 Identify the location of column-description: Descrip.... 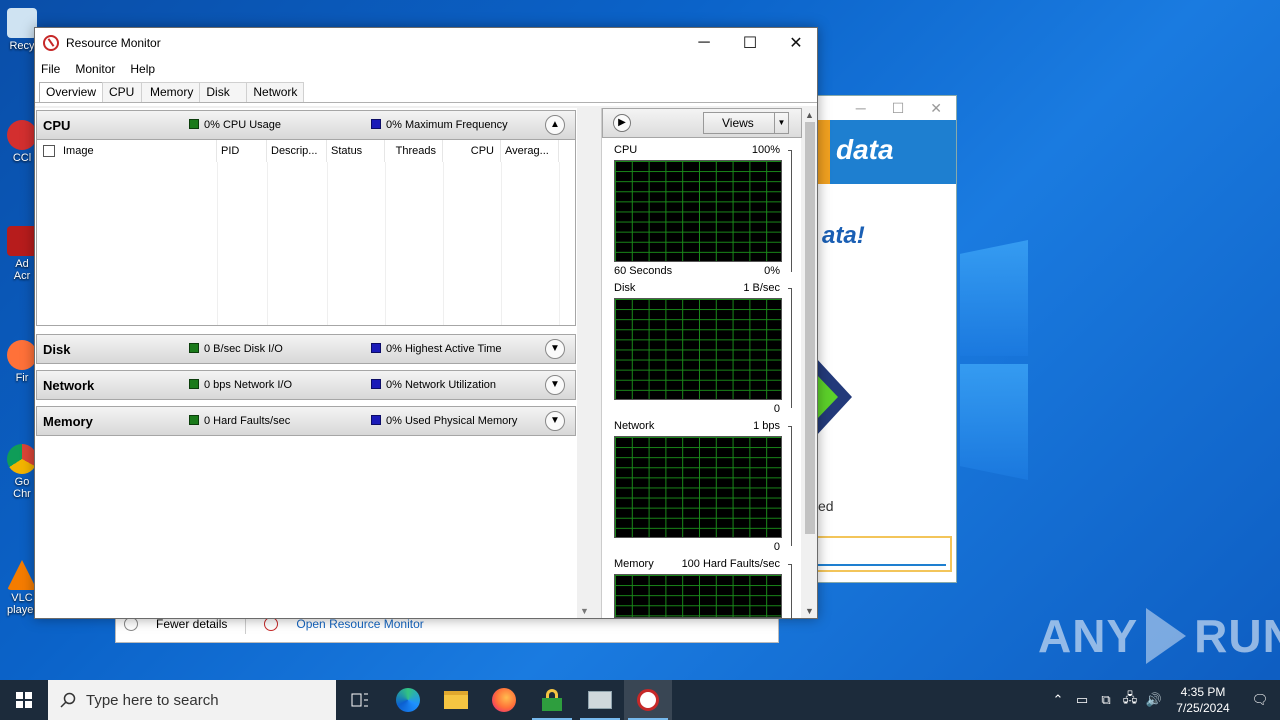
(297, 151).